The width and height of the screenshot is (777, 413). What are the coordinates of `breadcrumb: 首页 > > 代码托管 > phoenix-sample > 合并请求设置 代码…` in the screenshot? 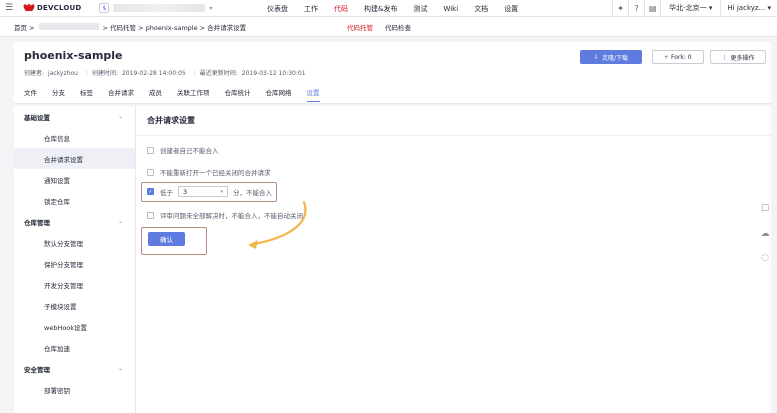 It's located at (388, 27).